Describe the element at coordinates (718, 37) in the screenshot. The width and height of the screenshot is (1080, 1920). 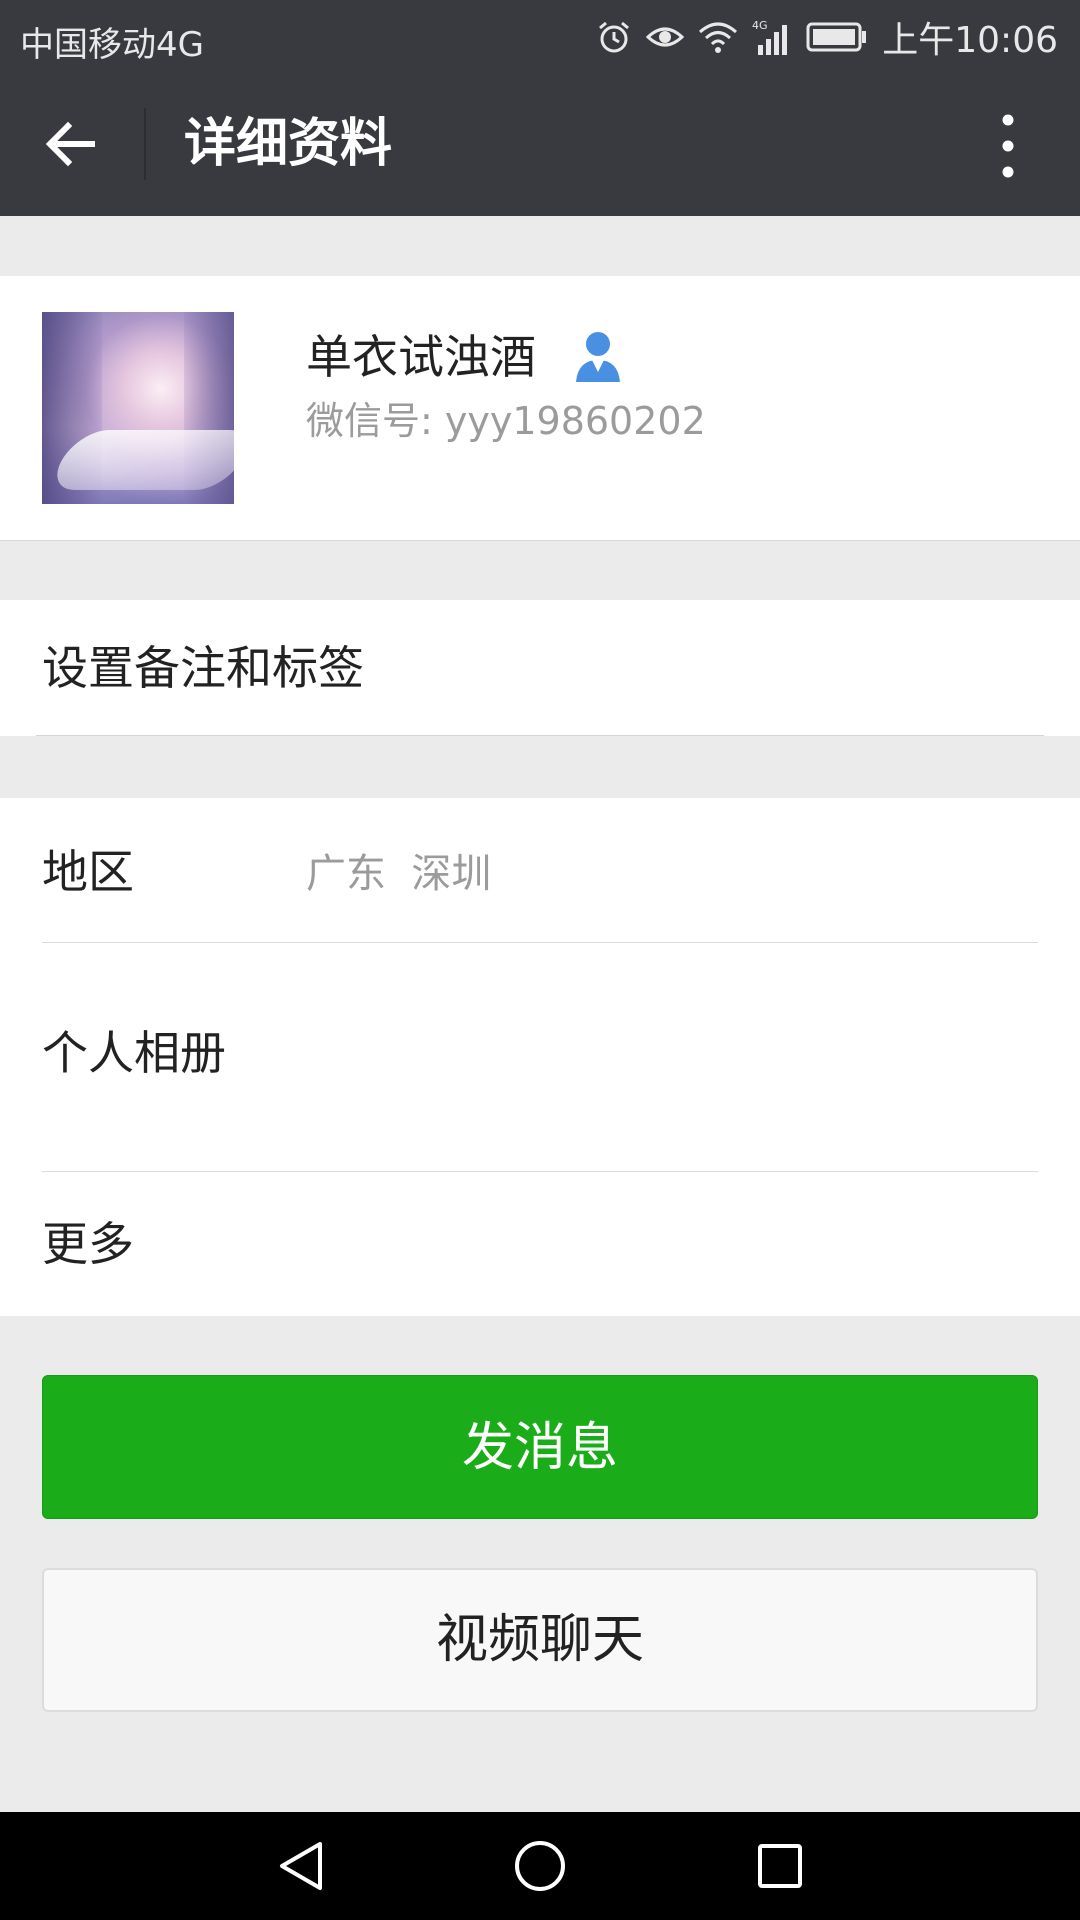
I see `wifi-icon` at that location.